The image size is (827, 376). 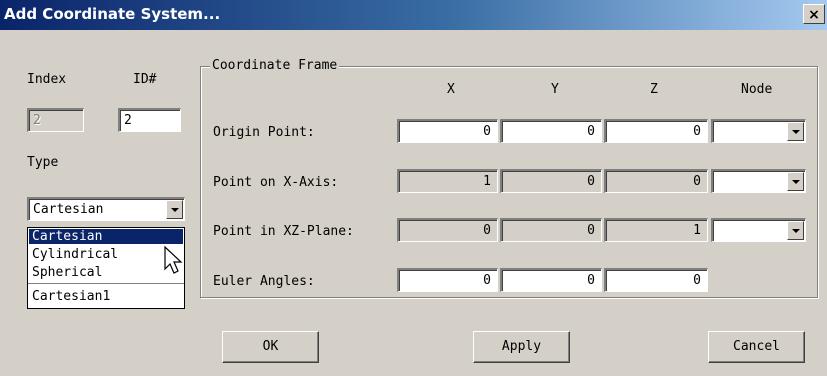 I want to click on type-option-cartesian: Cartesian, so click(x=106, y=236).